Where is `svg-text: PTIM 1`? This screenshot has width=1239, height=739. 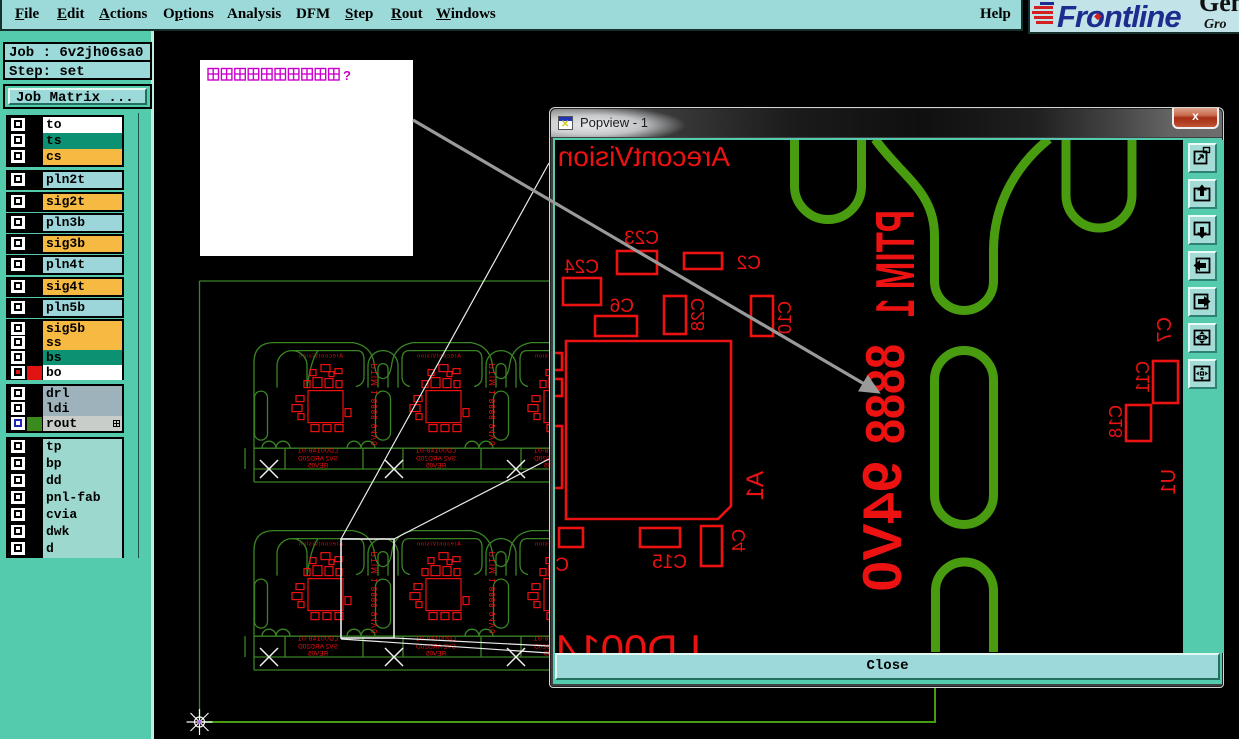
svg-text: PTIM 1 is located at coordinates (895, 263).